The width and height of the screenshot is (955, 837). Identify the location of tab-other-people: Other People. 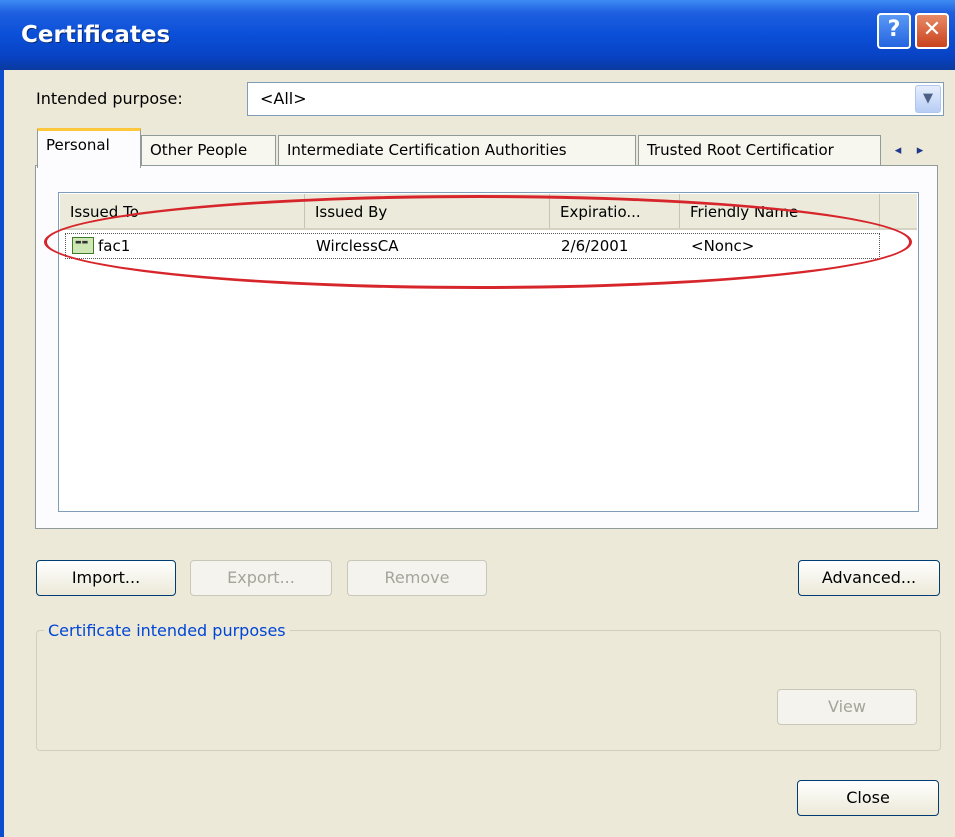
(208, 150).